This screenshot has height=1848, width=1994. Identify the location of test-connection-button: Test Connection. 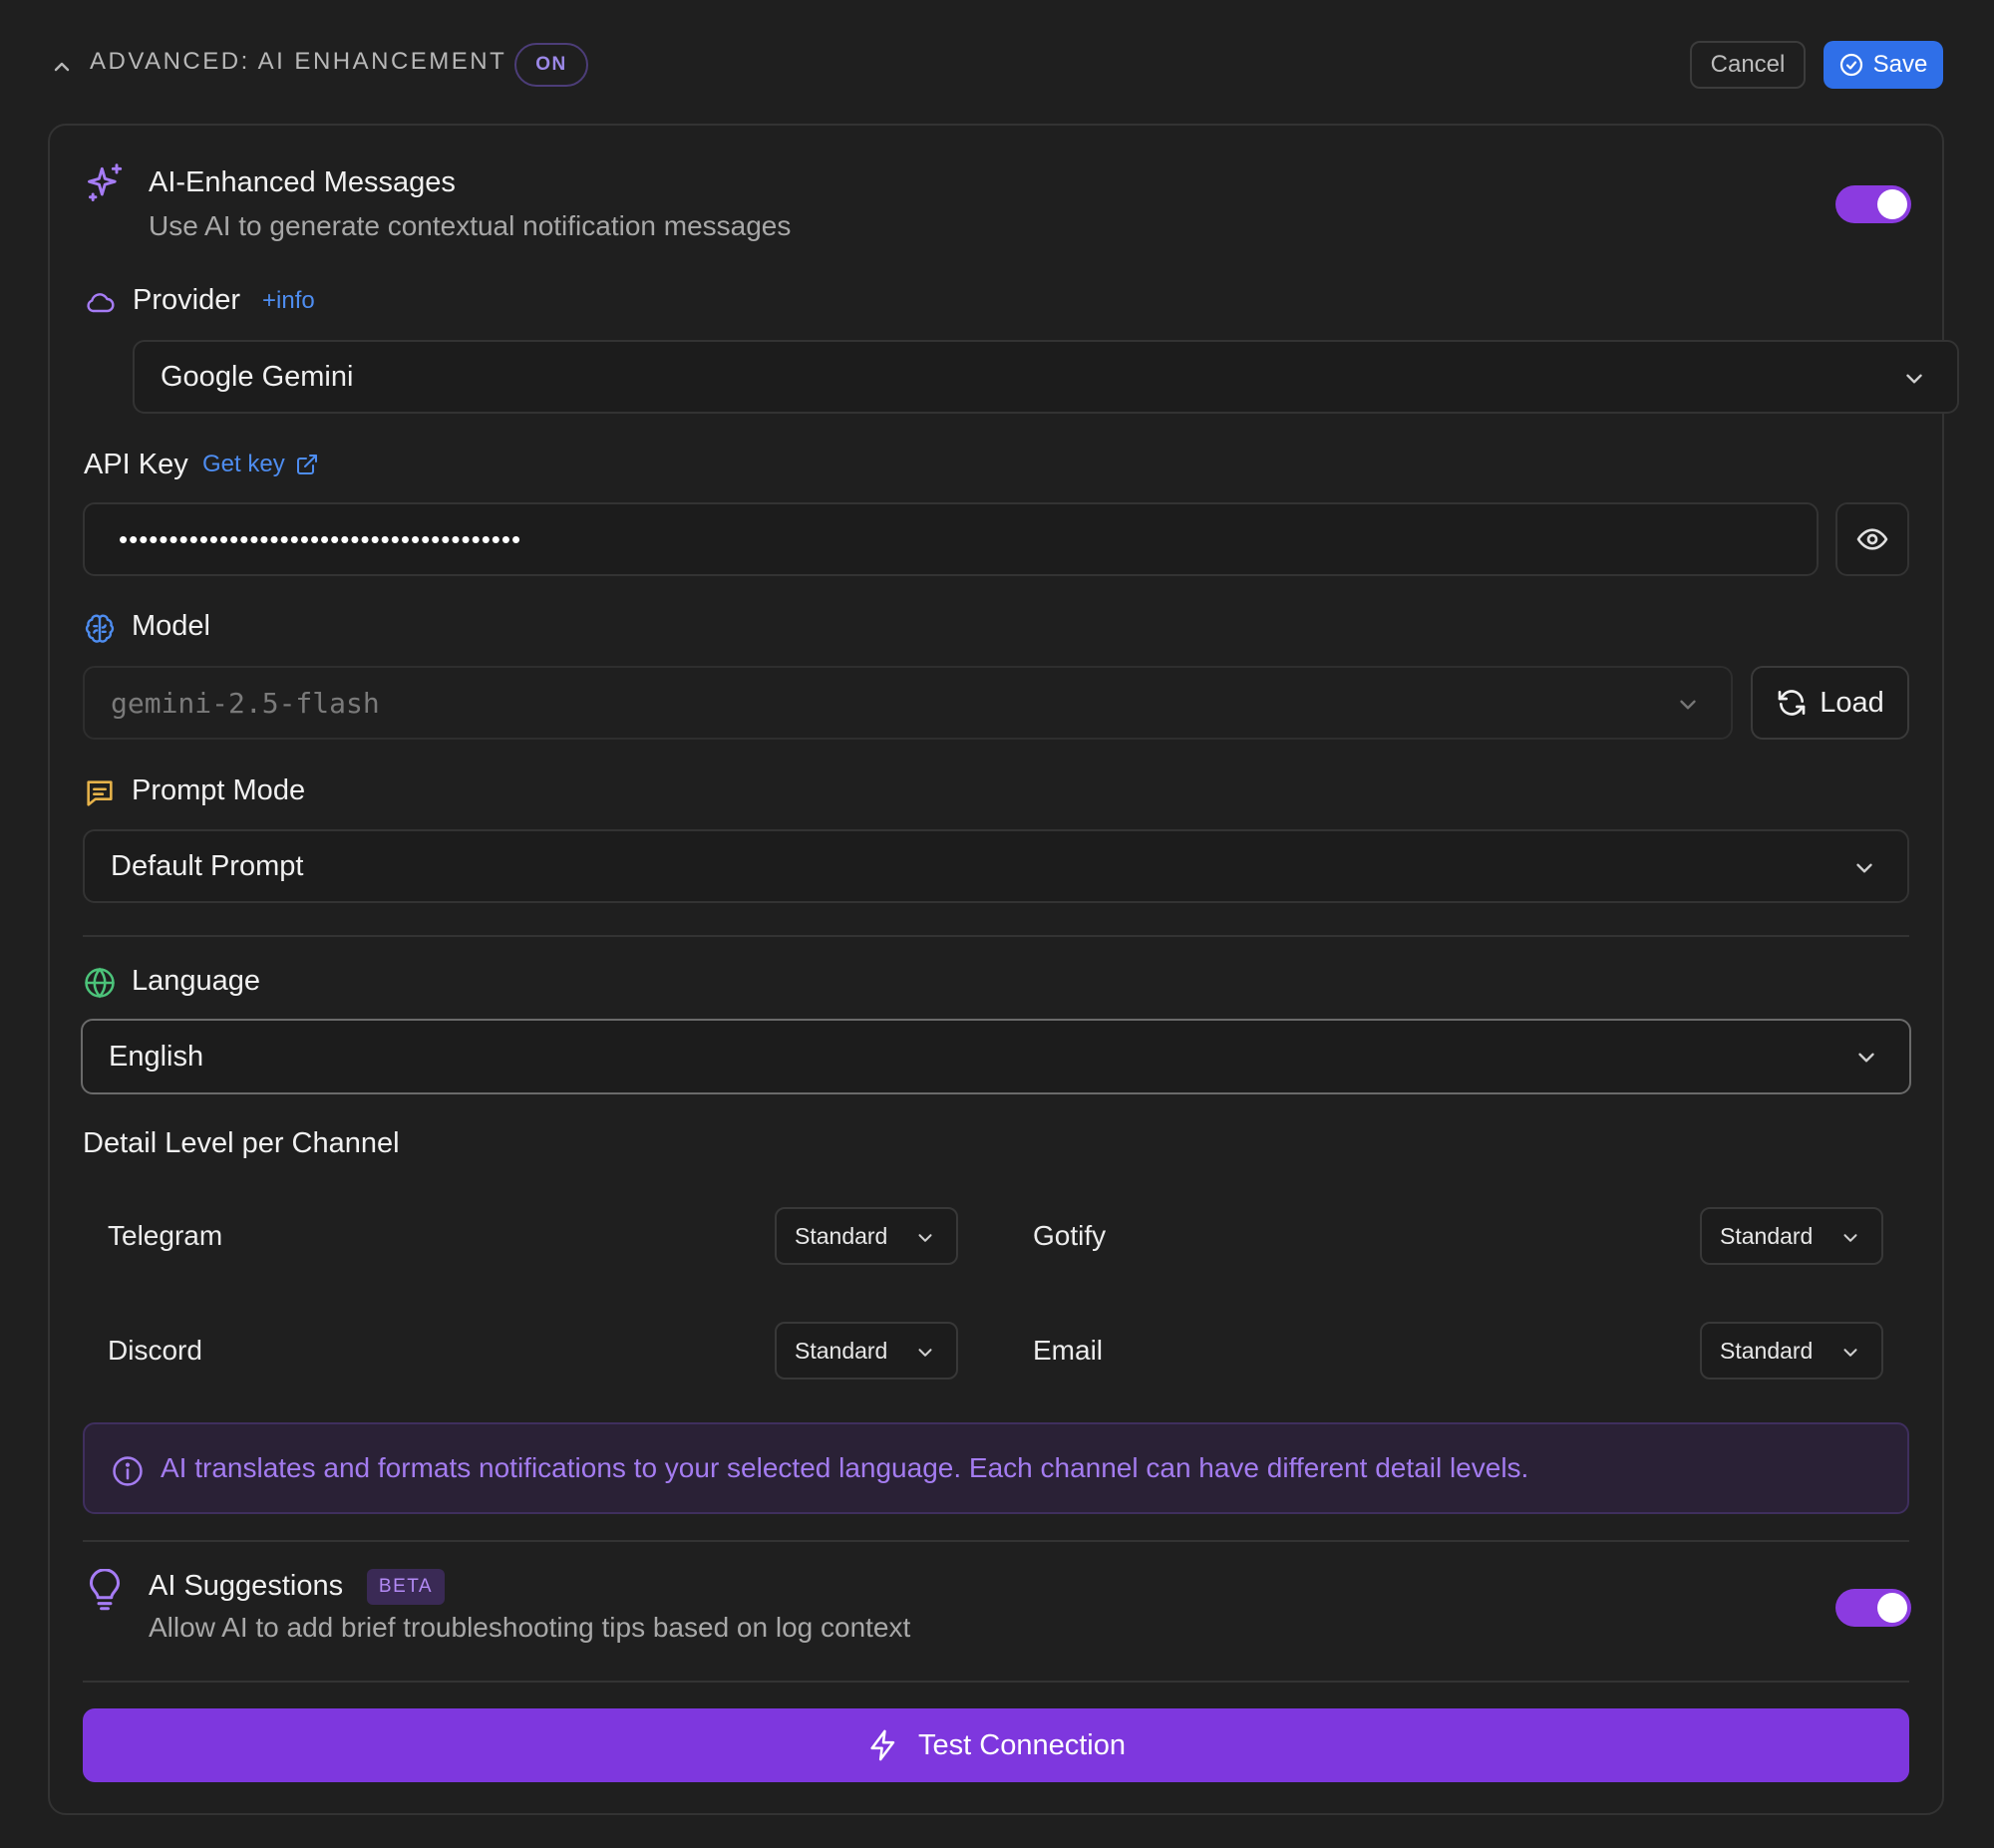
(996, 1745).